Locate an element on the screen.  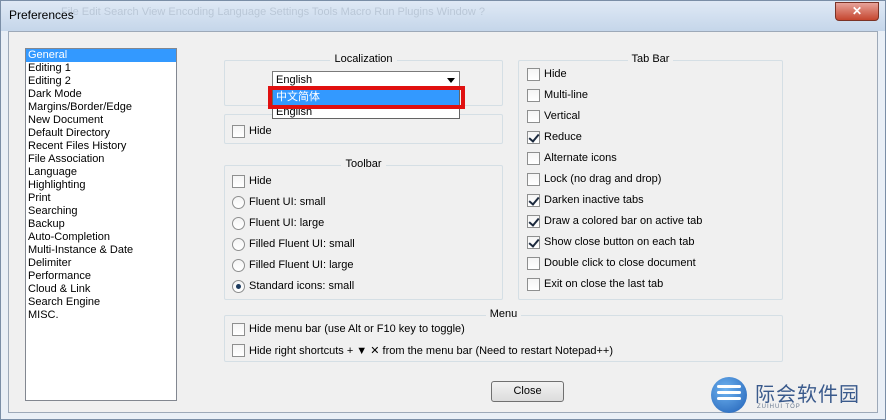
category-item: Print is located at coordinates (101, 198).